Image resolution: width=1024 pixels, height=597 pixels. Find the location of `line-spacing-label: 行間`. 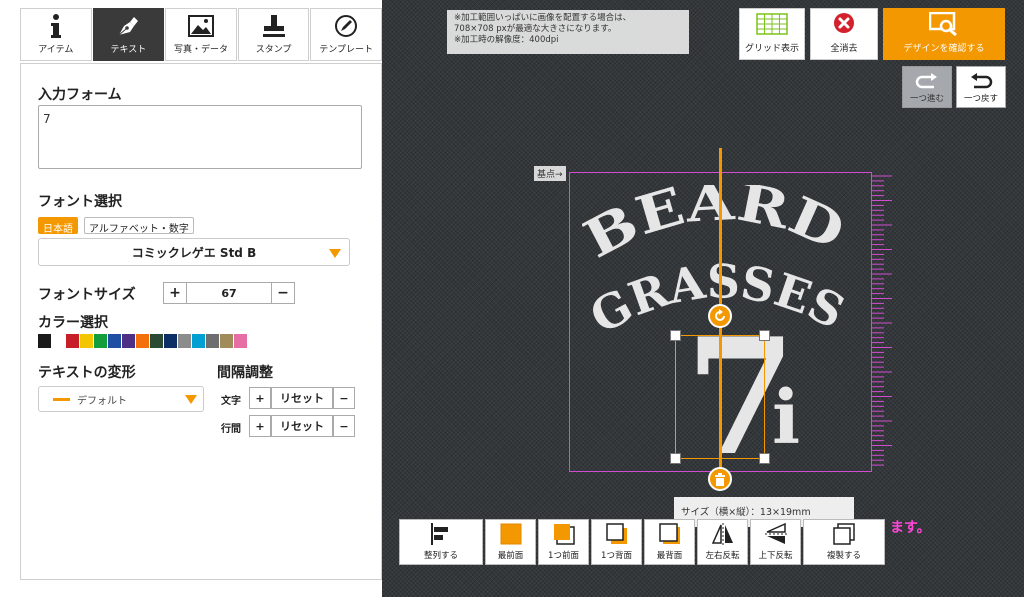

line-spacing-label: 行間 is located at coordinates (231, 429).